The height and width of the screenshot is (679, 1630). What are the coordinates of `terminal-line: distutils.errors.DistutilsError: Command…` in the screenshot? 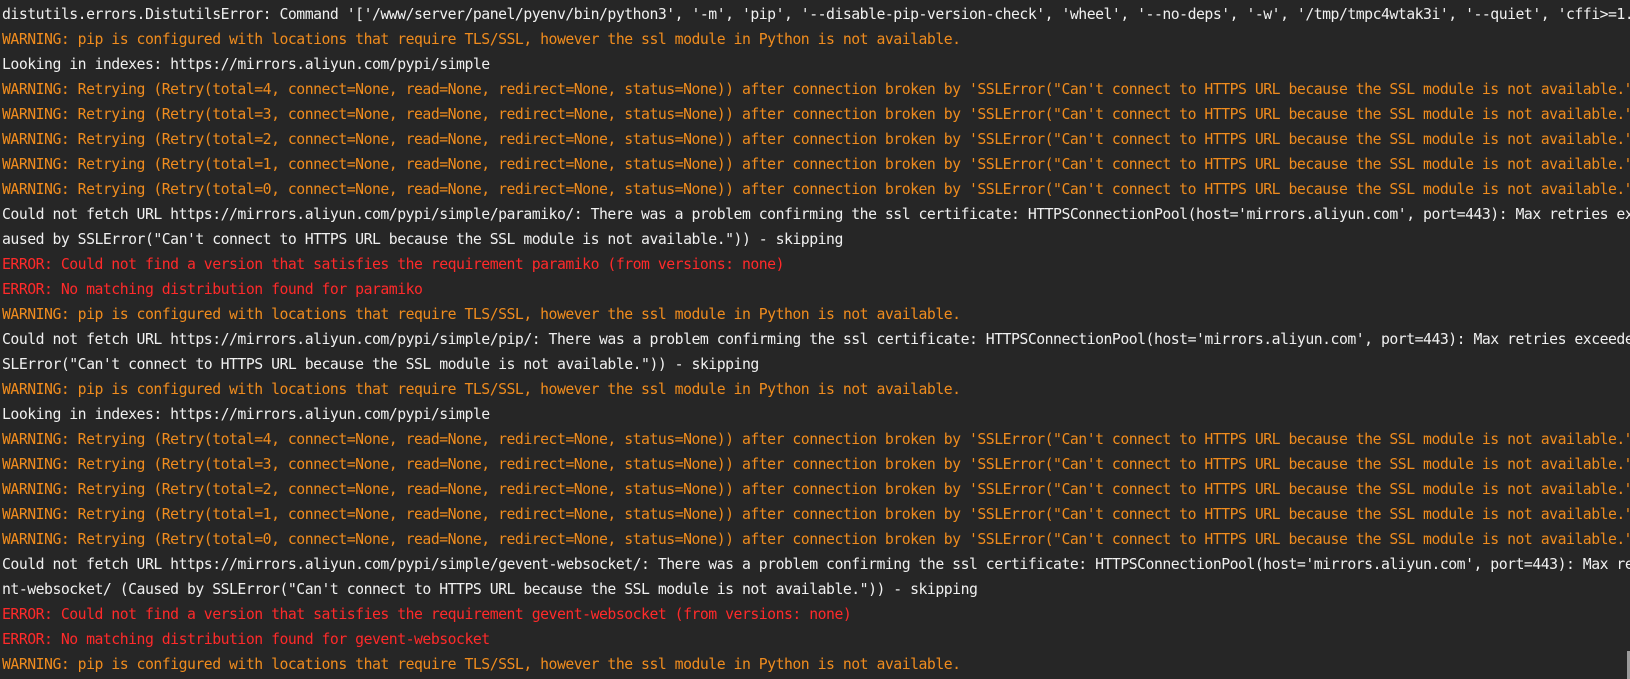 It's located at (816, 14).